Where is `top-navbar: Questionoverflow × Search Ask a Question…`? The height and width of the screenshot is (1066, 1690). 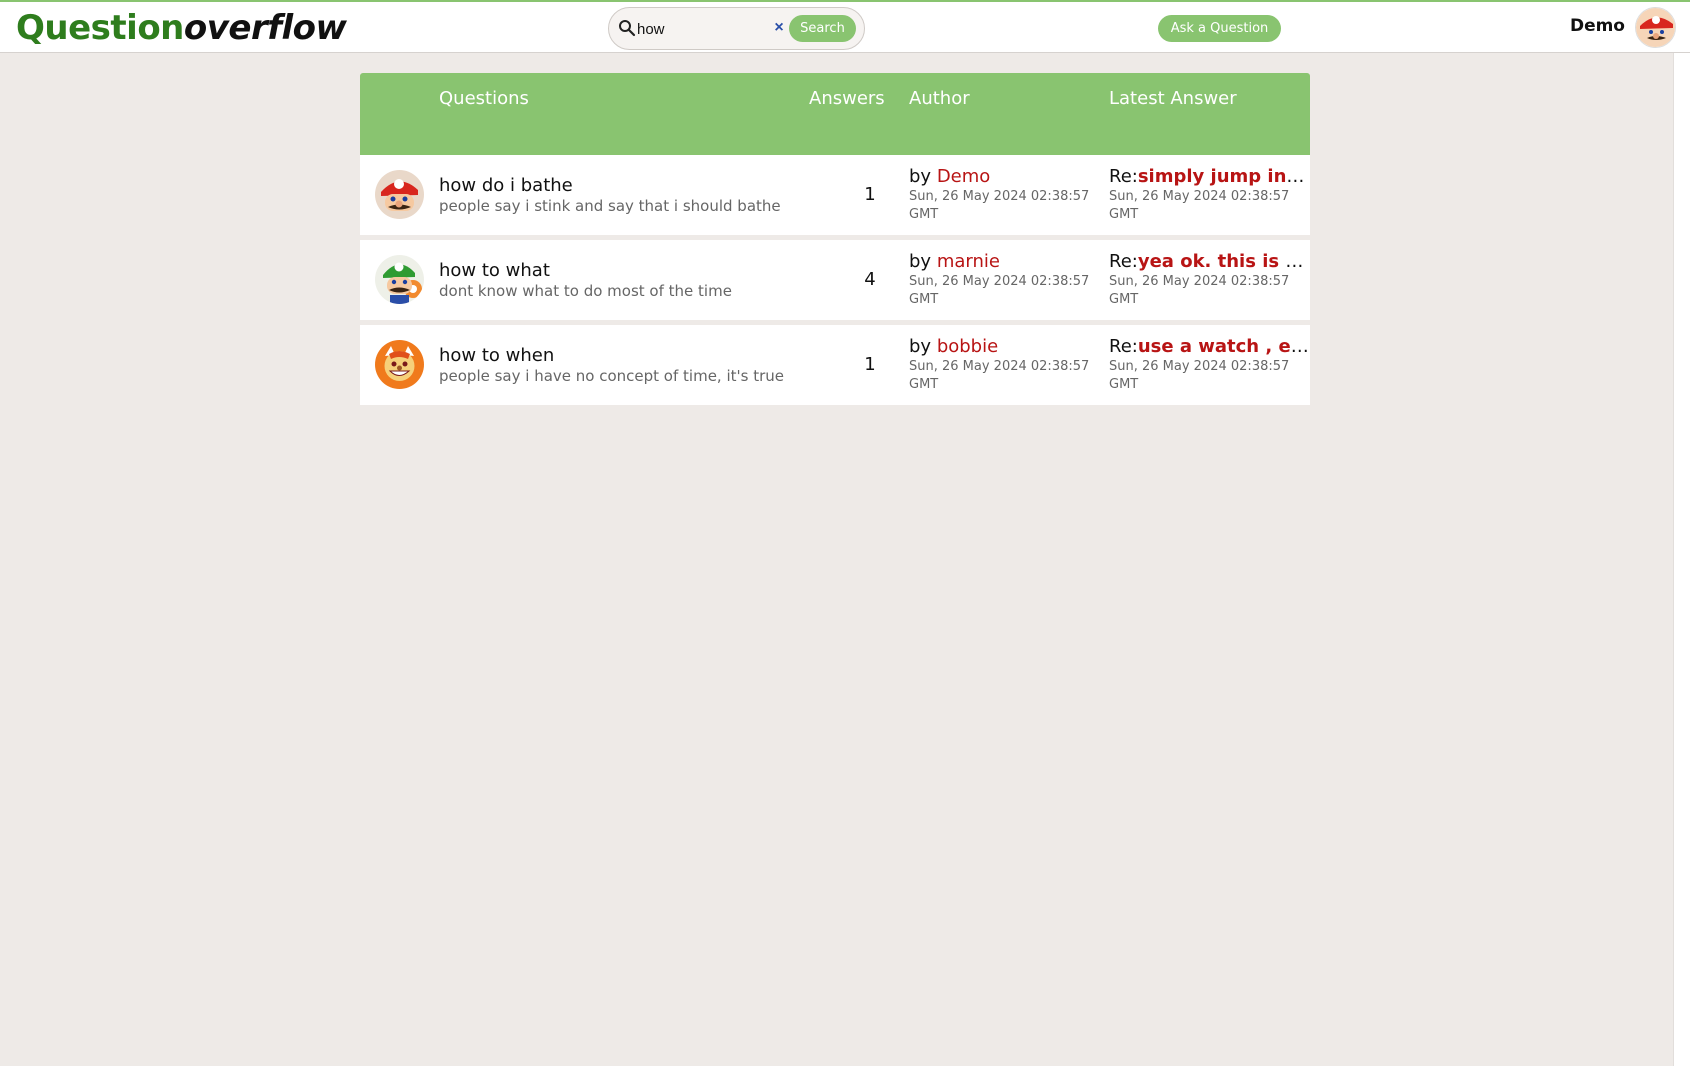
top-navbar: Questionoverflow × Search Ask a Question… is located at coordinates (845, 26).